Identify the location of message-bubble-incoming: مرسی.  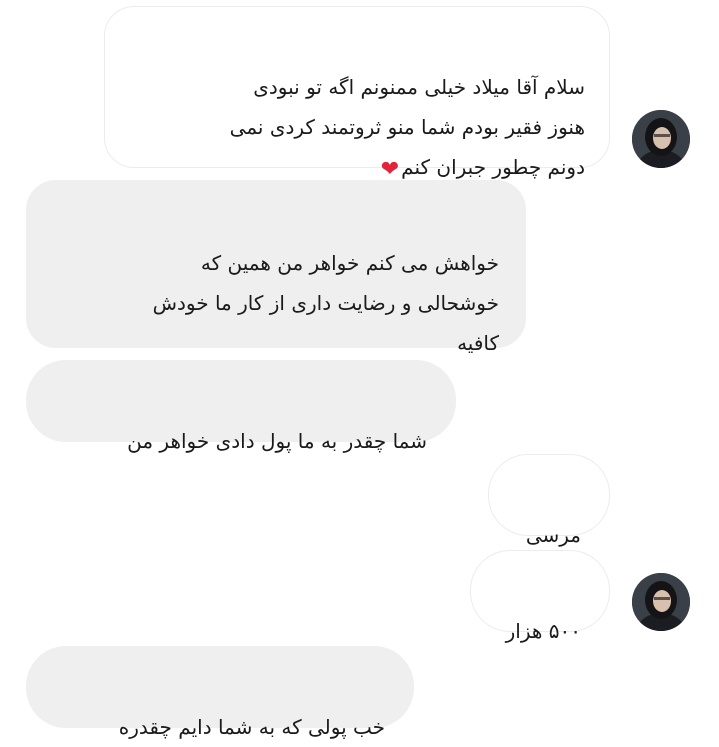
(549, 500).